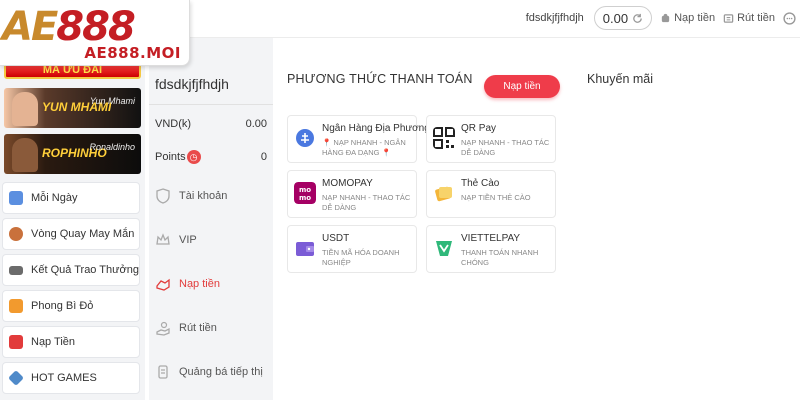 The image size is (800, 400). What do you see at coordinates (163, 239) in the screenshot?
I see `vip-crown-icon` at bounding box center [163, 239].